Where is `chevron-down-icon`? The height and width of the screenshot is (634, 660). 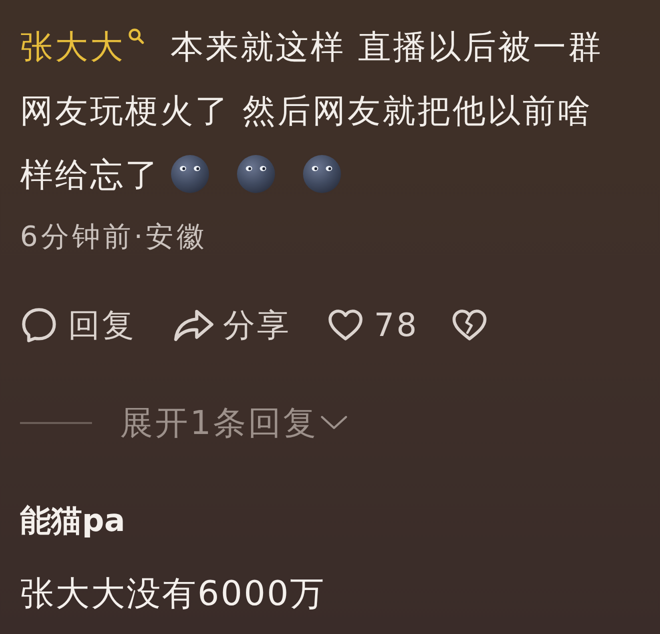
chevron-down-icon is located at coordinates (334, 423).